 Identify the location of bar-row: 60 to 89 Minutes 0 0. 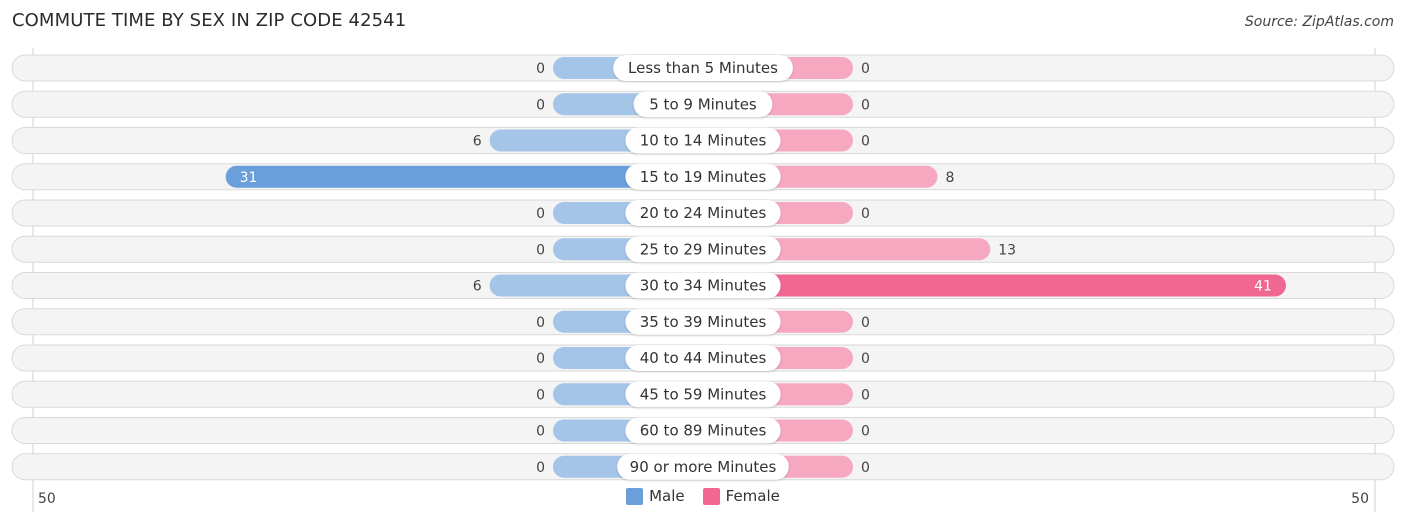
(703, 430).